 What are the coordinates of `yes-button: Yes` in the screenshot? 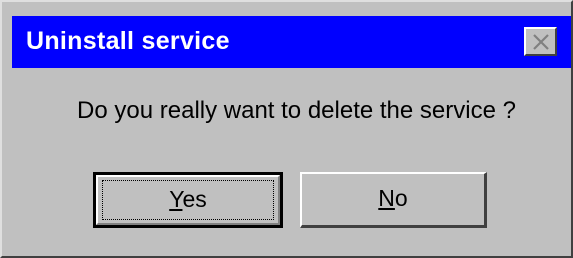 It's located at (188, 200).